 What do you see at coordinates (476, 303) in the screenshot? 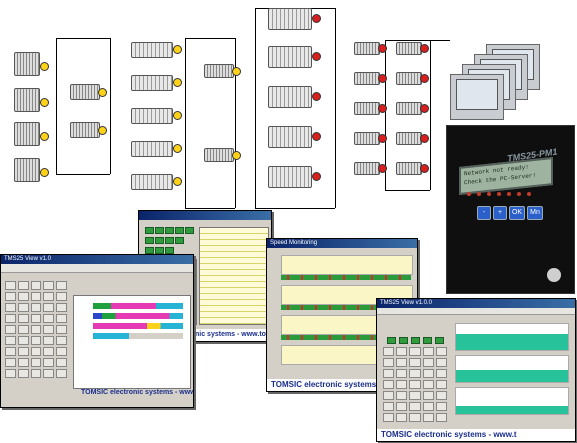
I see `window-titlebar: TMS25 View v1.0.0` at bounding box center [476, 303].